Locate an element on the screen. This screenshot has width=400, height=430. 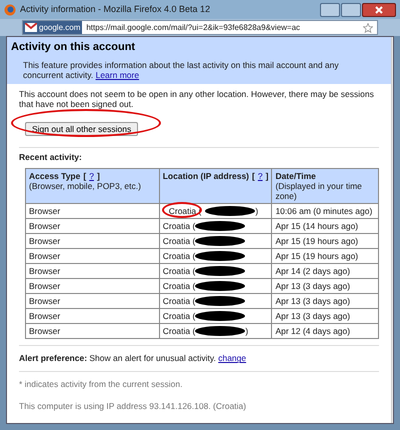
ip-address-text: This computer is using IP address 93.141.126.108. (Croatia) is located at coordinates (133, 406).